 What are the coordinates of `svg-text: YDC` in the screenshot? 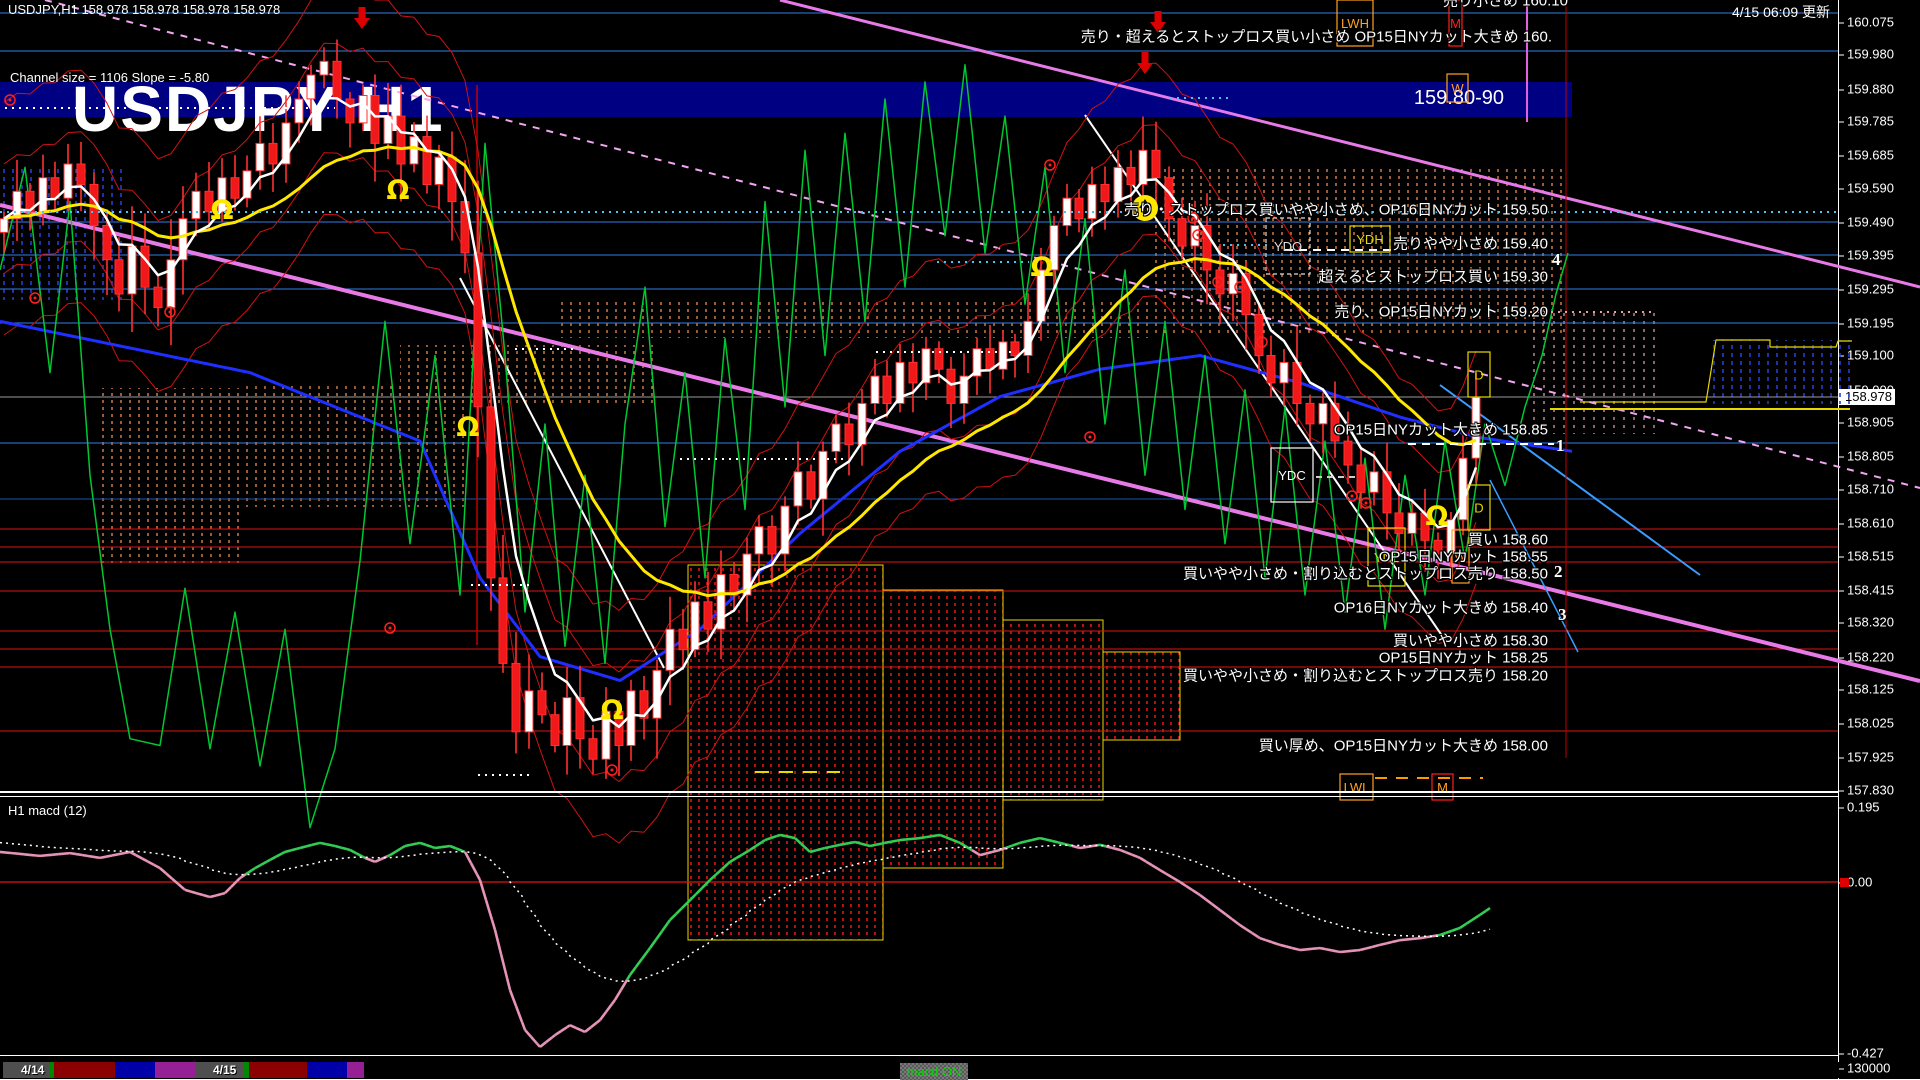 It's located at (1291, 475).